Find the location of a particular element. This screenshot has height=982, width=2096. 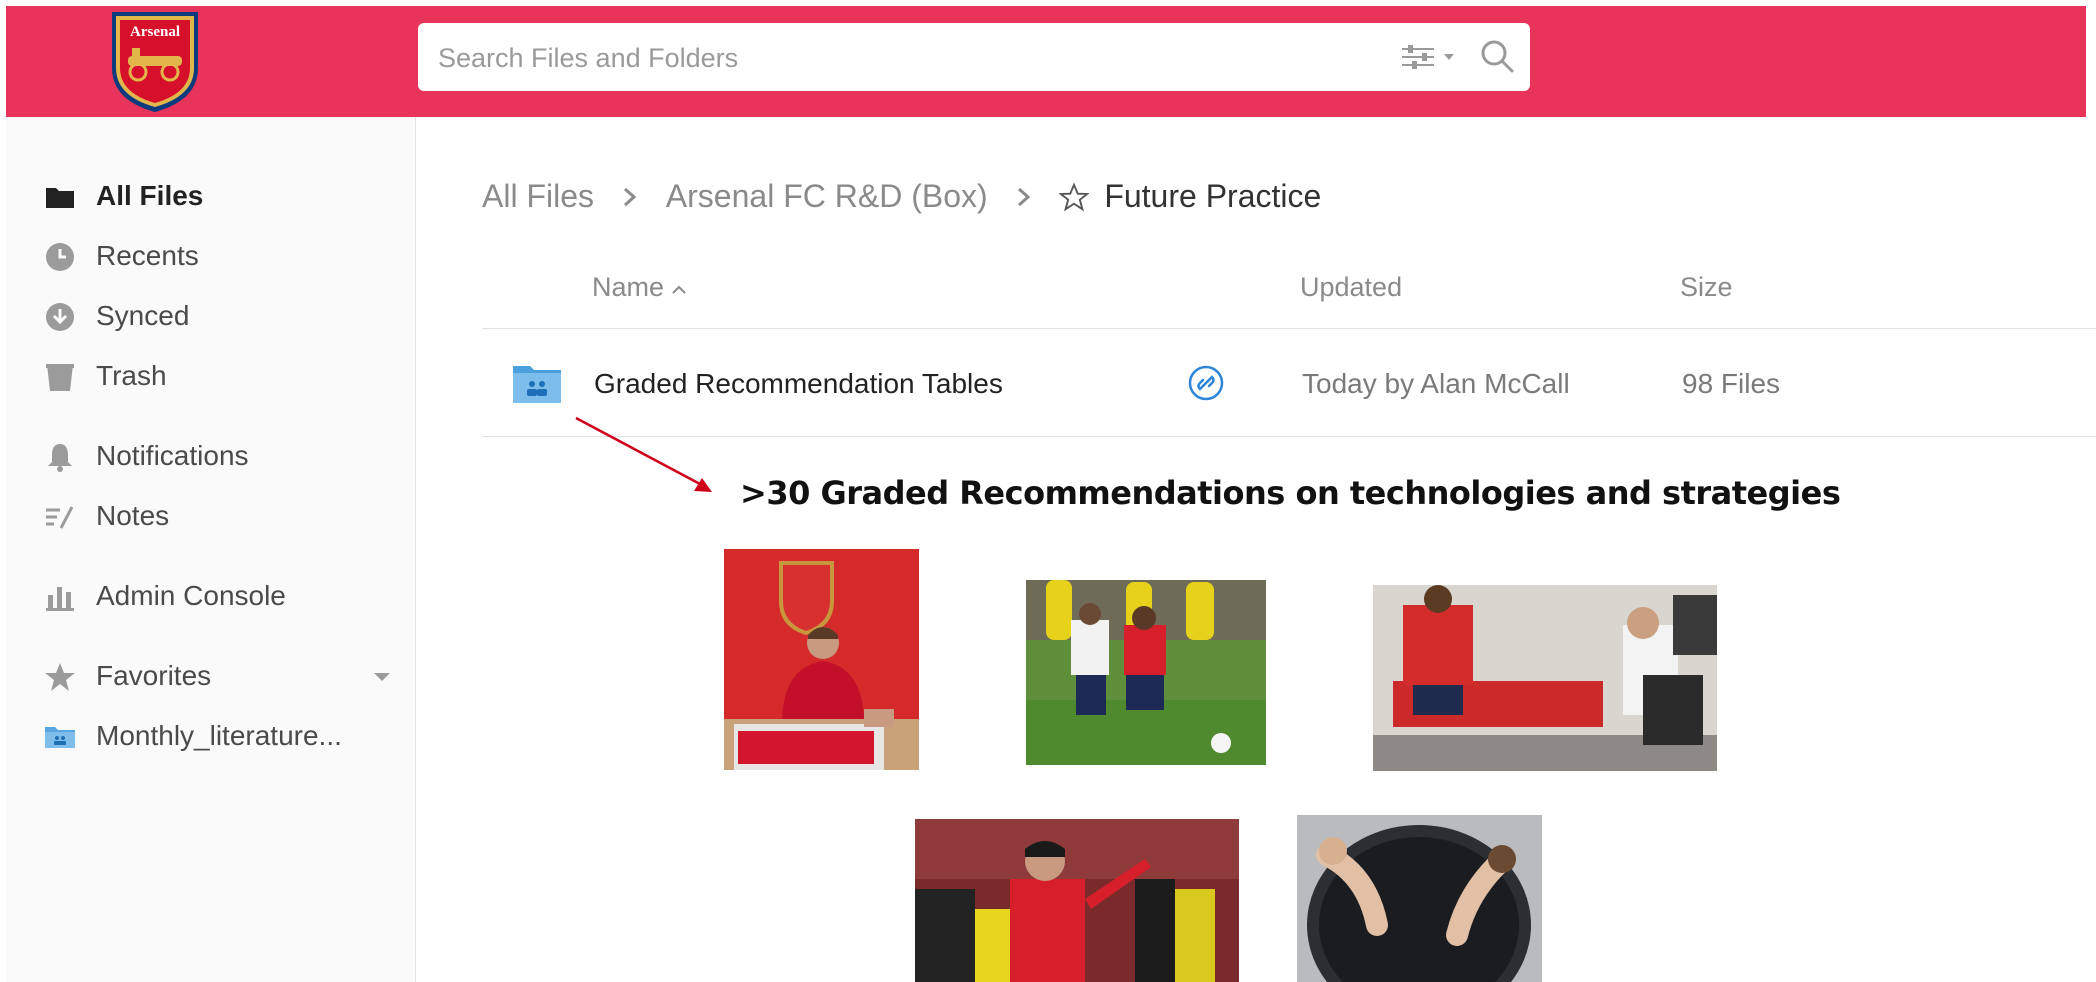

sync-download-icon is located at coordinates (60, 317).